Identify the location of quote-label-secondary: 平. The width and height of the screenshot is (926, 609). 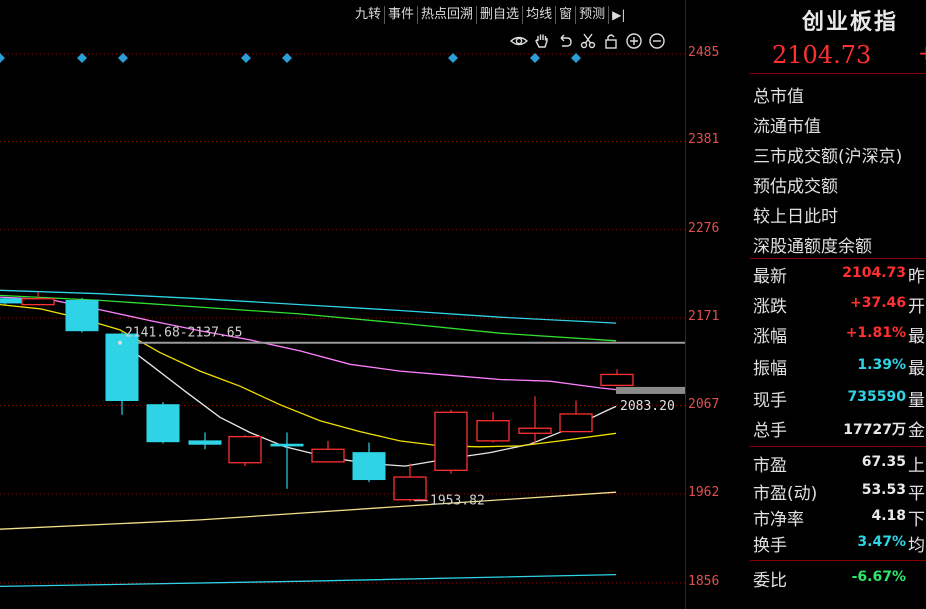
(916, 494).